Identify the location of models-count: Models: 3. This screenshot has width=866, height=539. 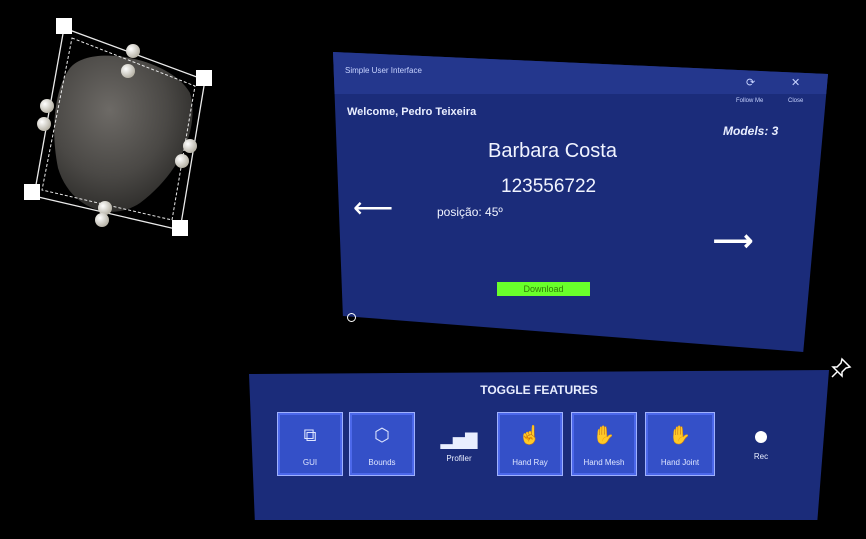
(751, 131).